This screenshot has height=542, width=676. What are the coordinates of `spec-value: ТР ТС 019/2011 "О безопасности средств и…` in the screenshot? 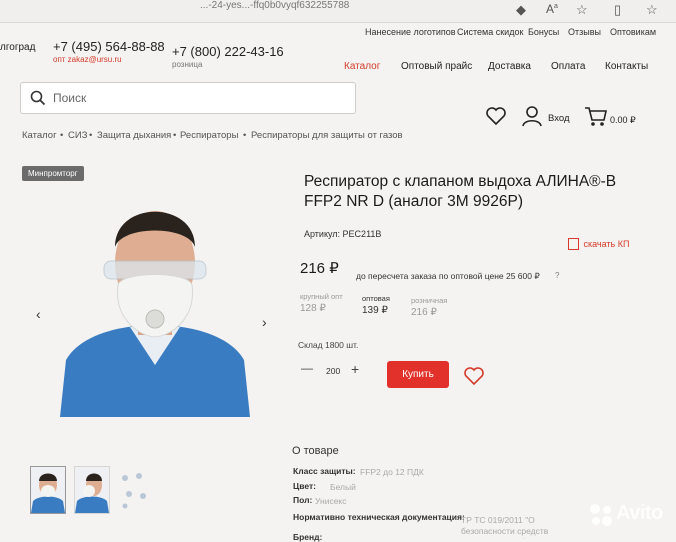 It's located at (512, 527).